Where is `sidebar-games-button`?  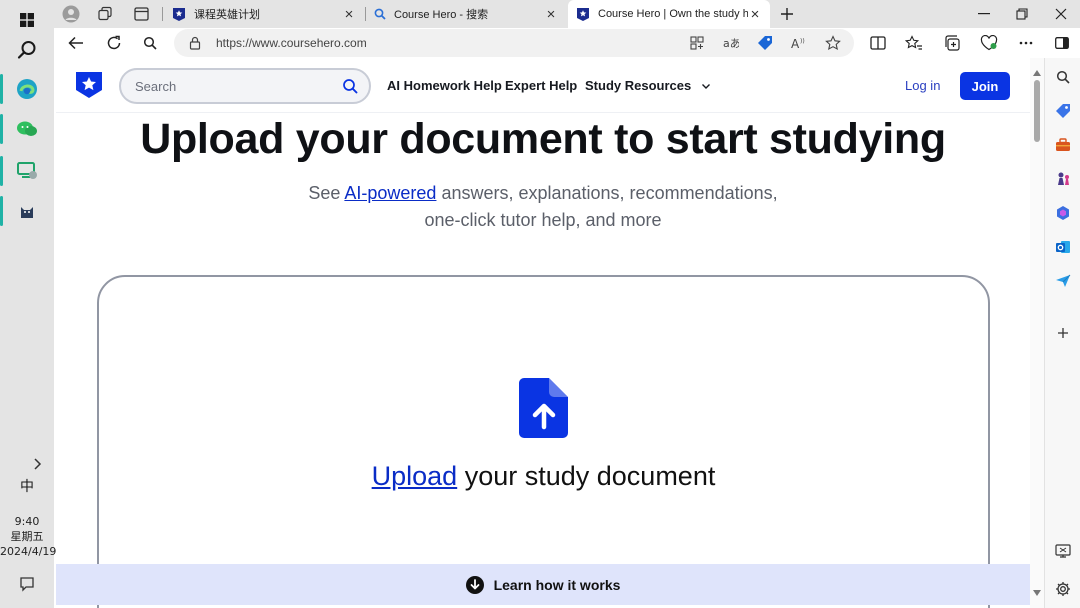 sidebar-games-button is located at coordinates (1063, 179).